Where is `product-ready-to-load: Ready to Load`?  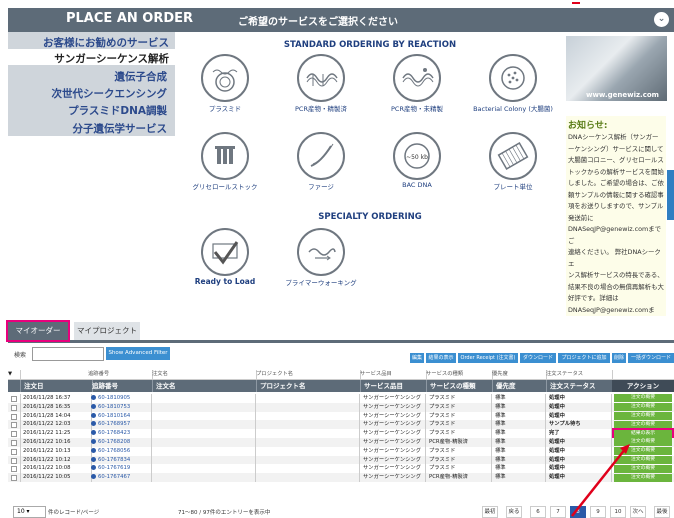
product-ready-to-load: Ready to Load is located at coordinates (225, 257).